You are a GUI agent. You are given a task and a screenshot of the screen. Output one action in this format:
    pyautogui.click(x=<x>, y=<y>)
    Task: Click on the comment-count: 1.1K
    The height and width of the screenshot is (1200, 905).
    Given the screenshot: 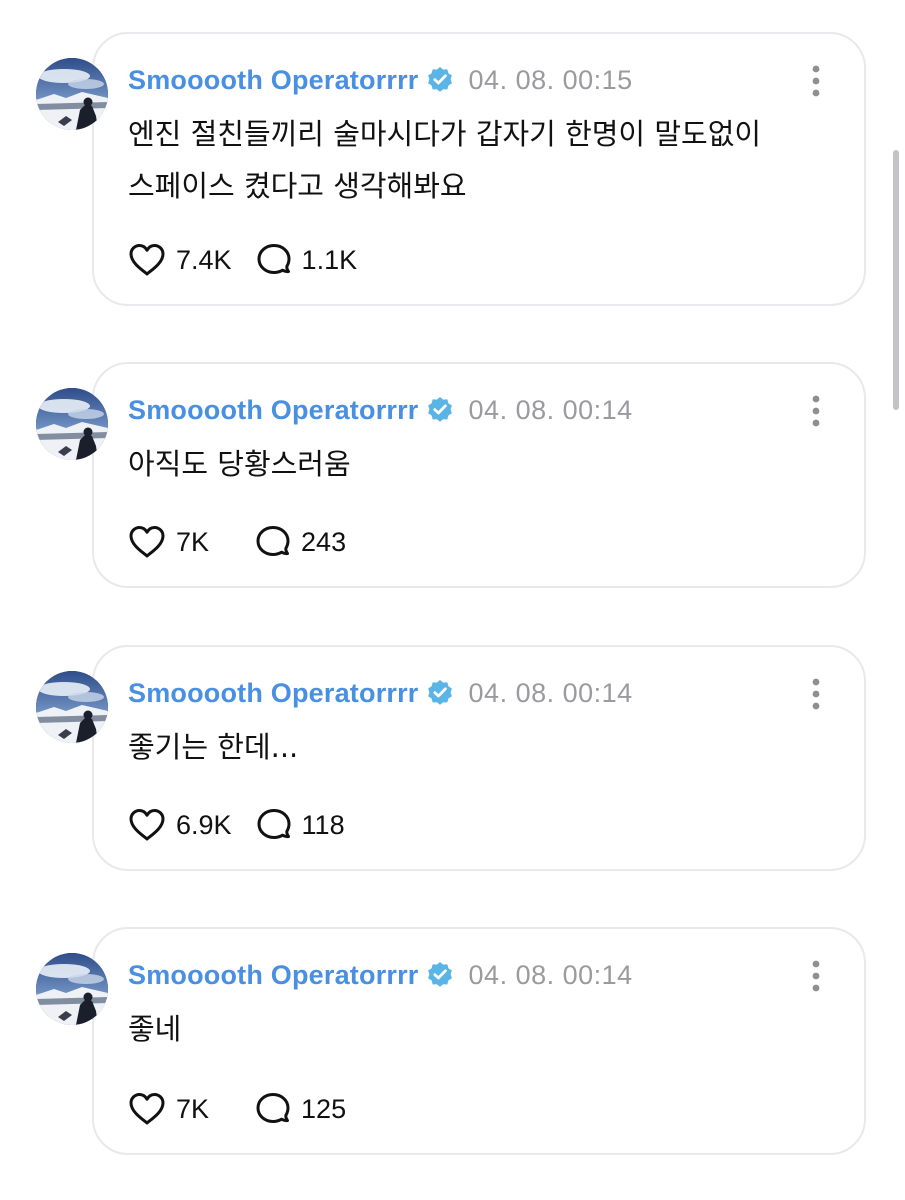 What is the action you would take?
    pyautogui.click(x=329, y=259)
    